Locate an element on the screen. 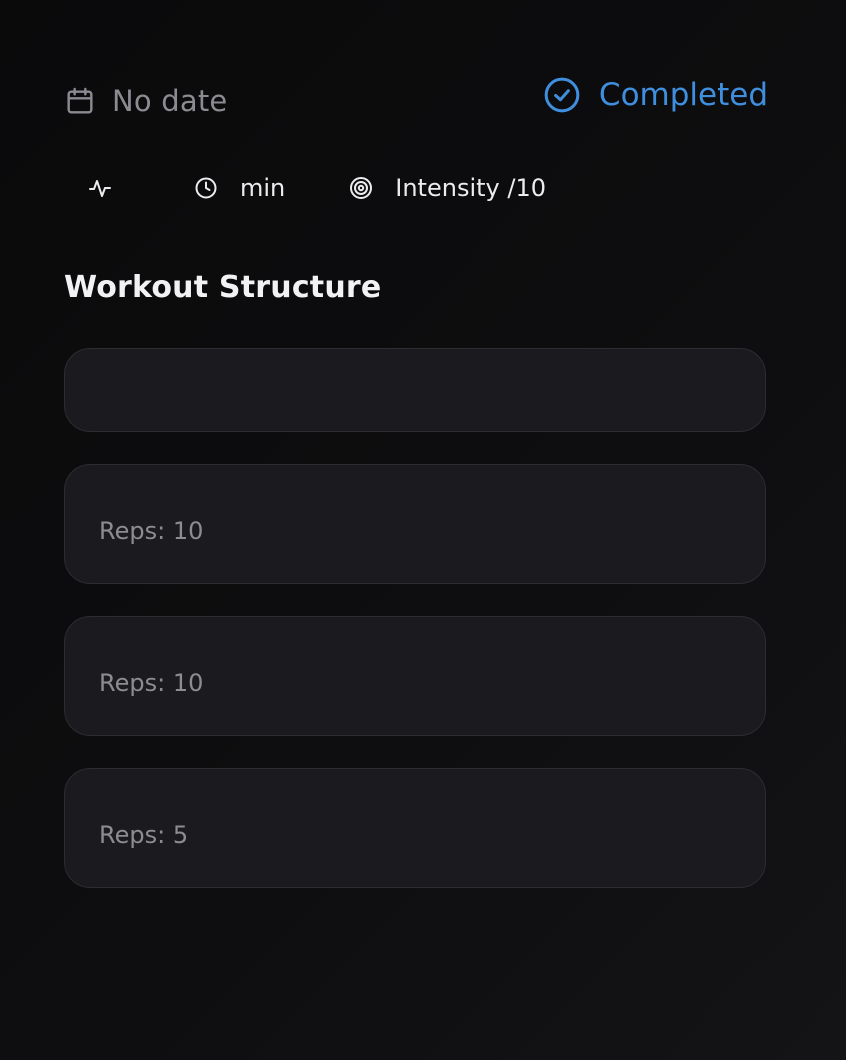  duration-label: min is located at coordinates (263, 188).